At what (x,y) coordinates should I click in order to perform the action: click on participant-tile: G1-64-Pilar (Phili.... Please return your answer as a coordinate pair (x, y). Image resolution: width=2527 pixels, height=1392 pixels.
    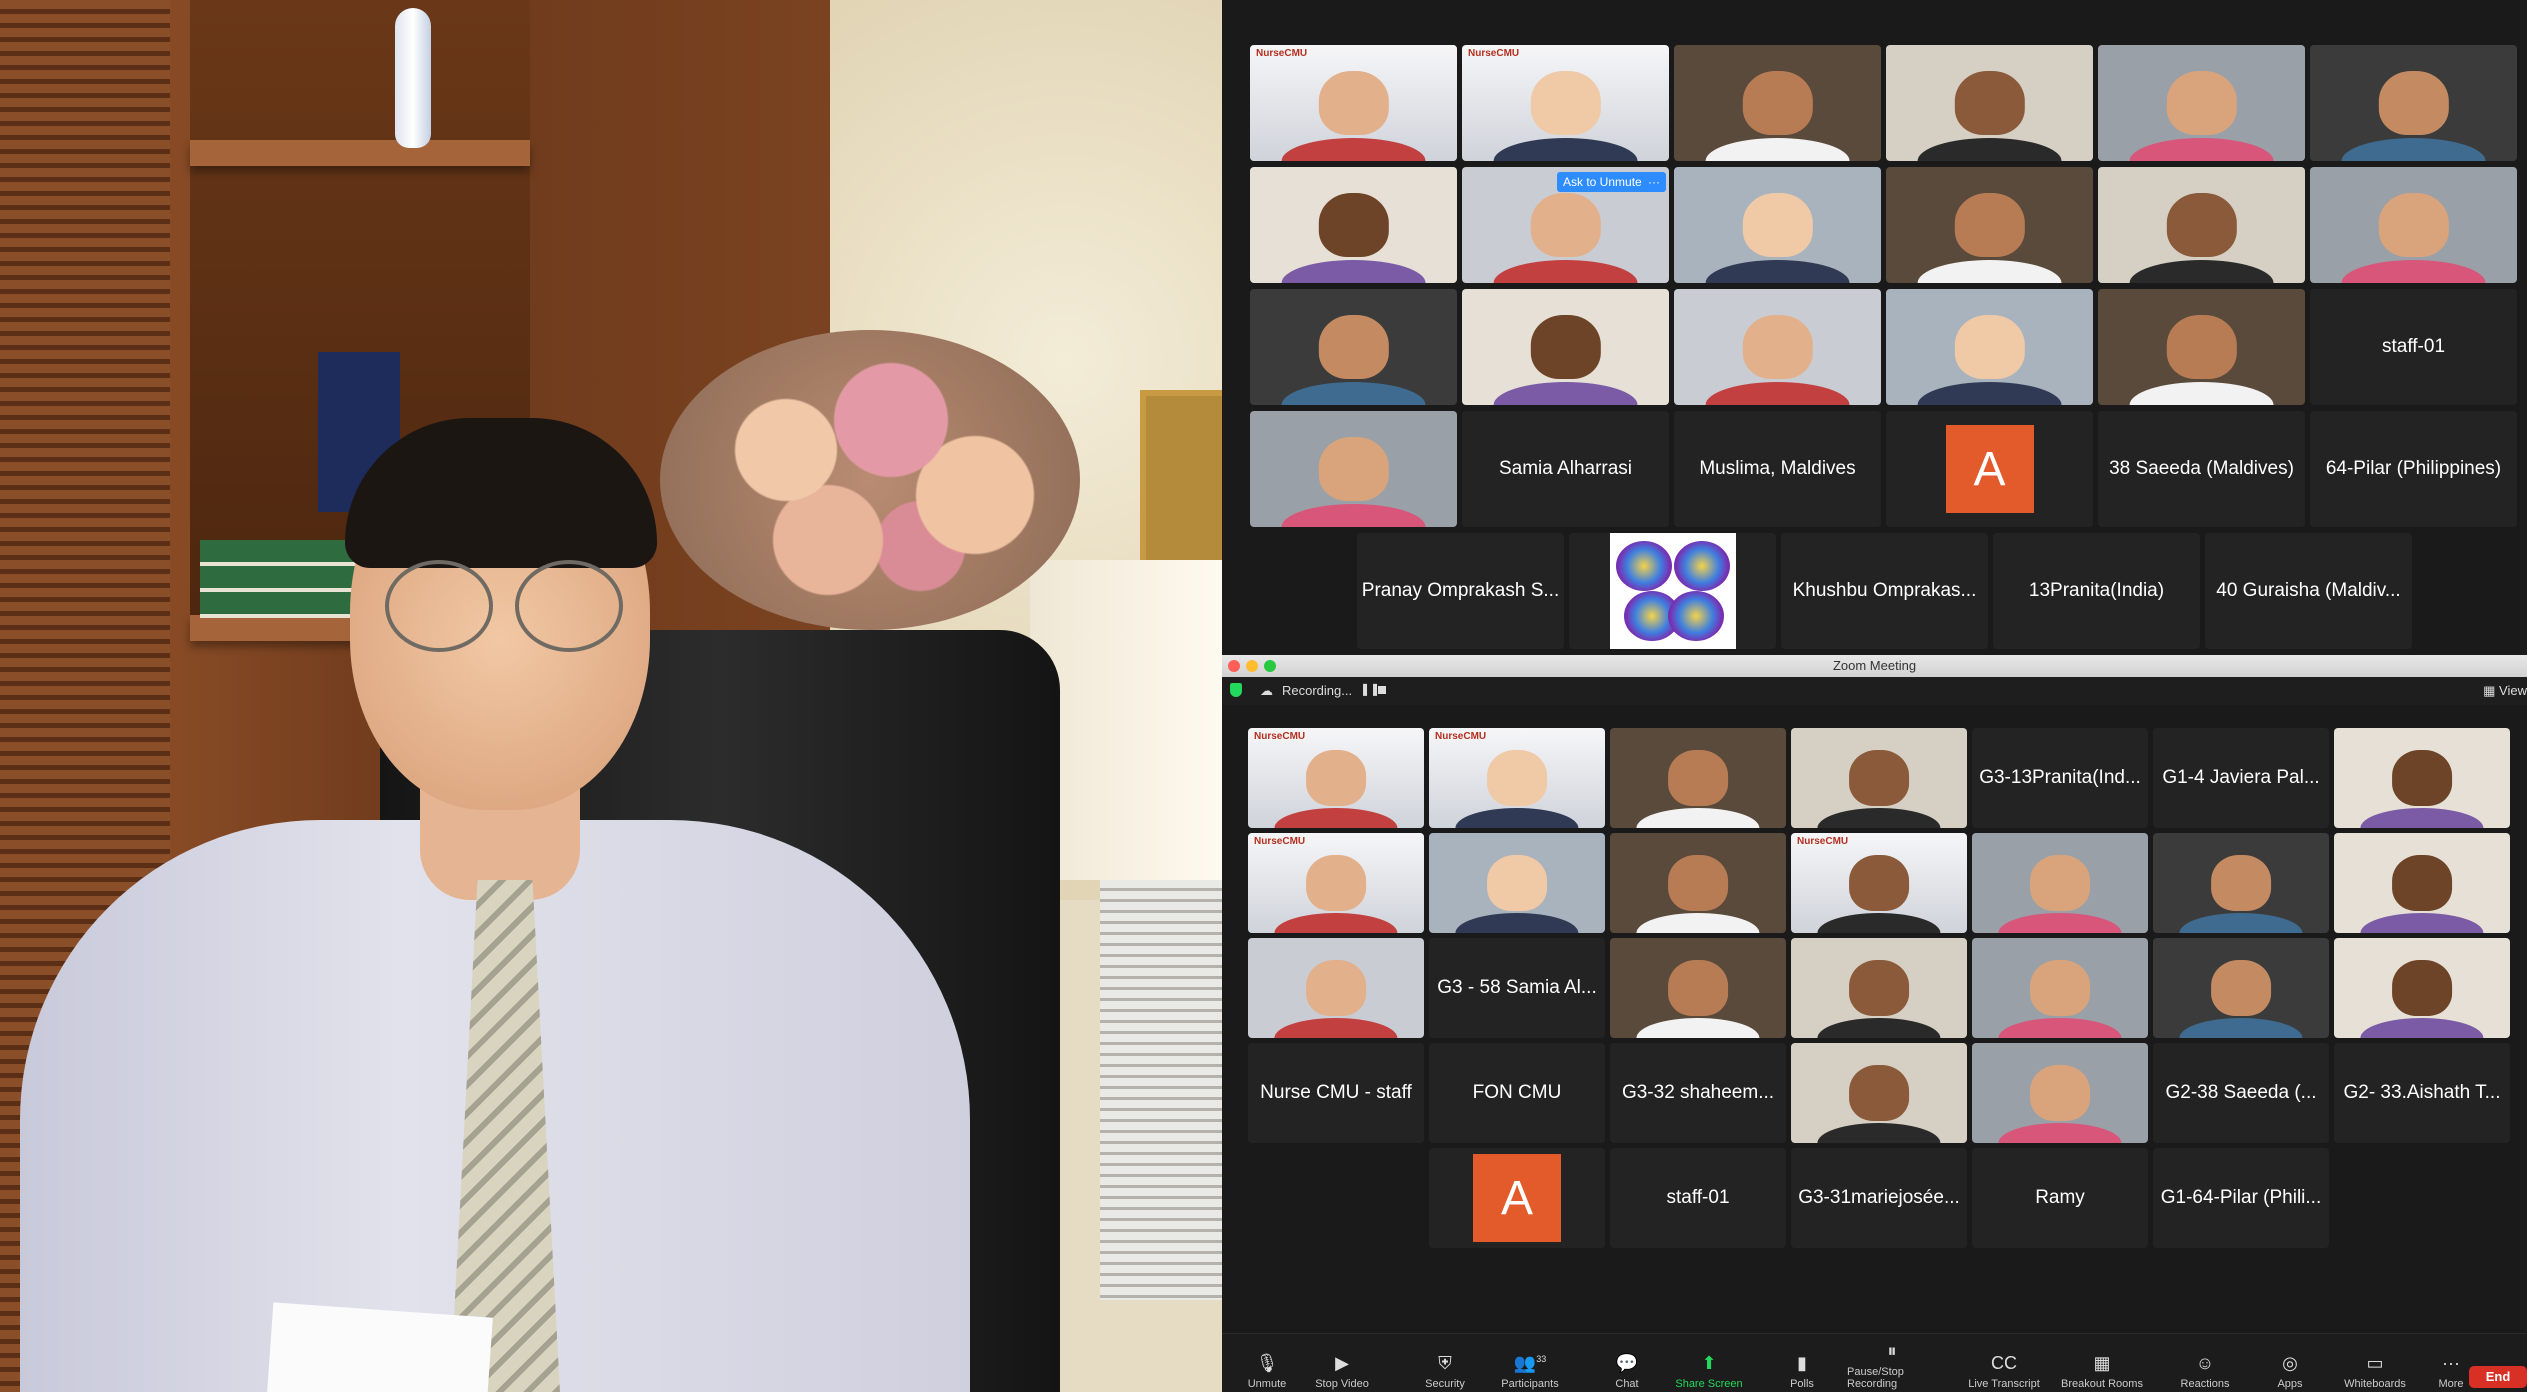
    Looking at the image, I should click on (2241, 1198).